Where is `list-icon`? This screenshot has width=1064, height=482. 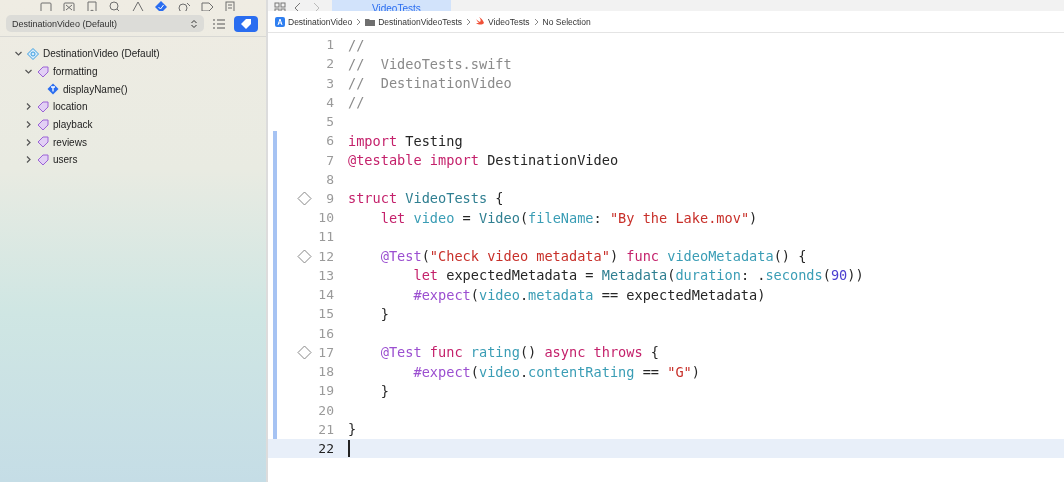
list-icon is located at coordinates (219, 23).